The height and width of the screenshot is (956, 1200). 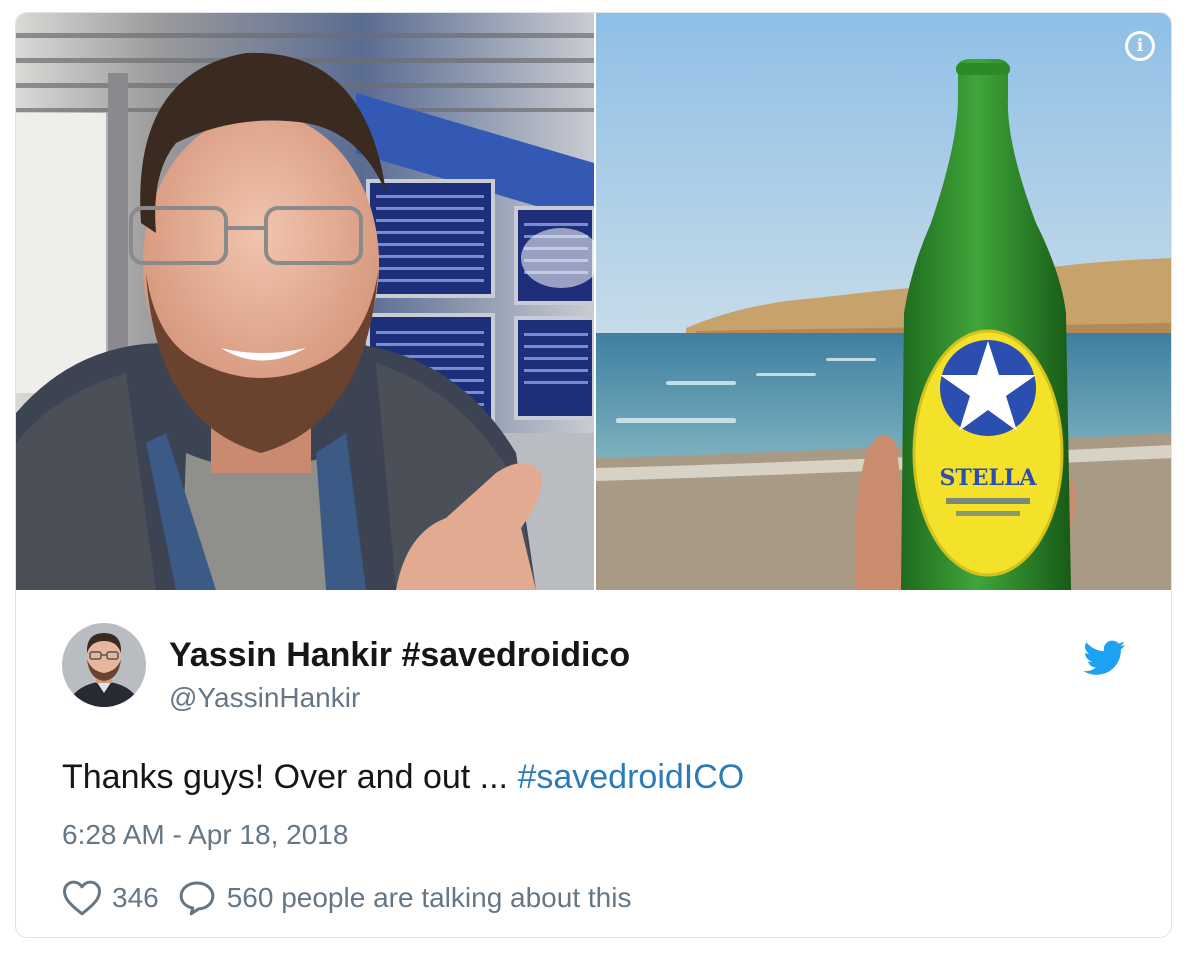 I want to click on tweet-timestamp: 6:28 AM - Apr 18, 2018, so click(x=205, y=835).